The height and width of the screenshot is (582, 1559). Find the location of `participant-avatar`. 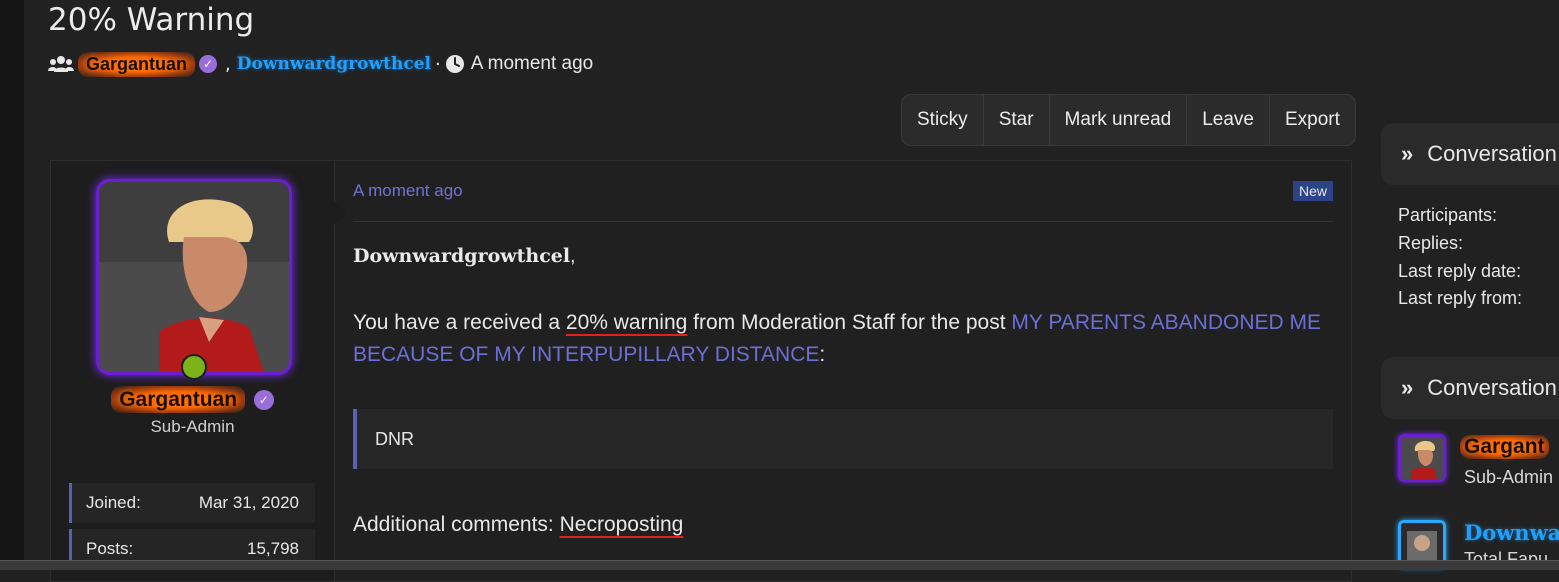

participant-avatar is located at coordinates (1422, 458).